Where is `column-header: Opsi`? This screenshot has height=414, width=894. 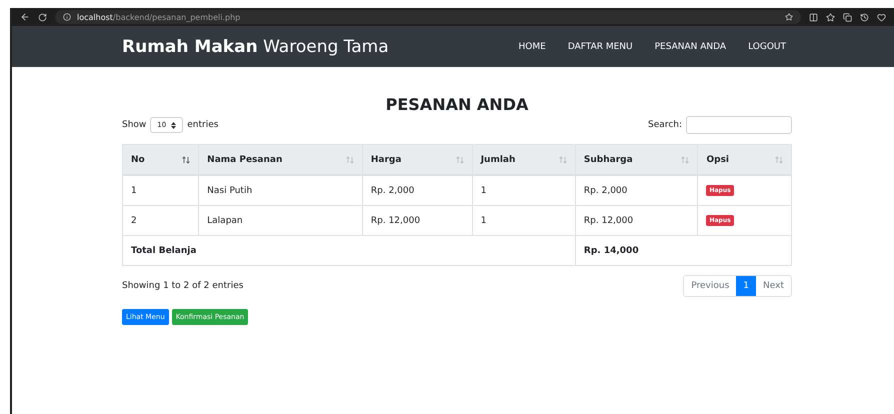 column-header: Opsi is located at coordinates (745, 159).